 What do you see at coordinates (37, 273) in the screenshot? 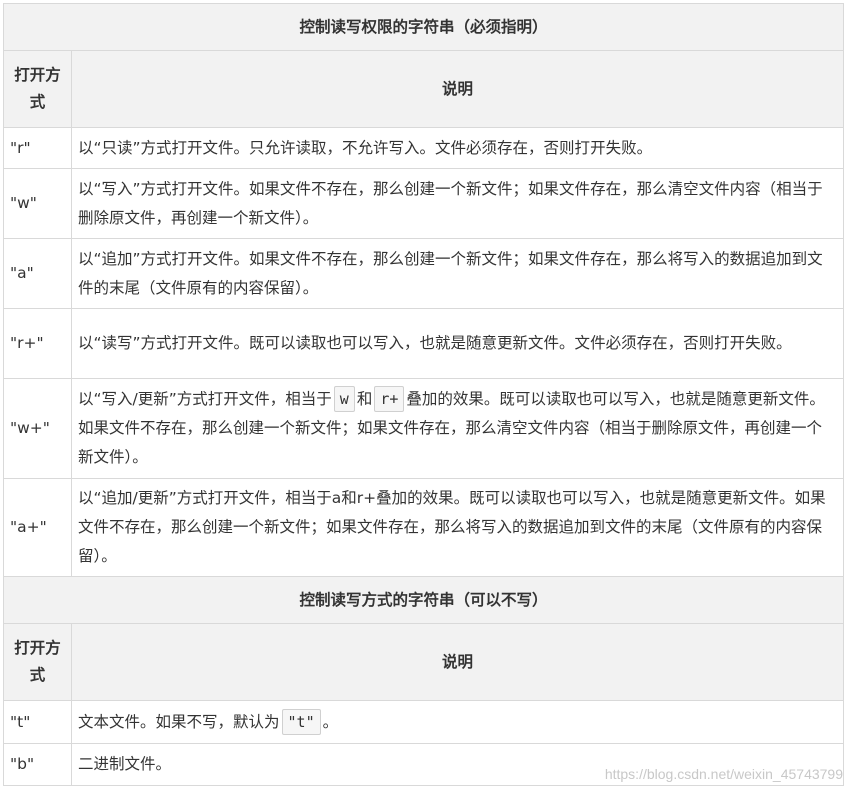
I see `mode-cell: "a"` at bounding box center [37, 273].